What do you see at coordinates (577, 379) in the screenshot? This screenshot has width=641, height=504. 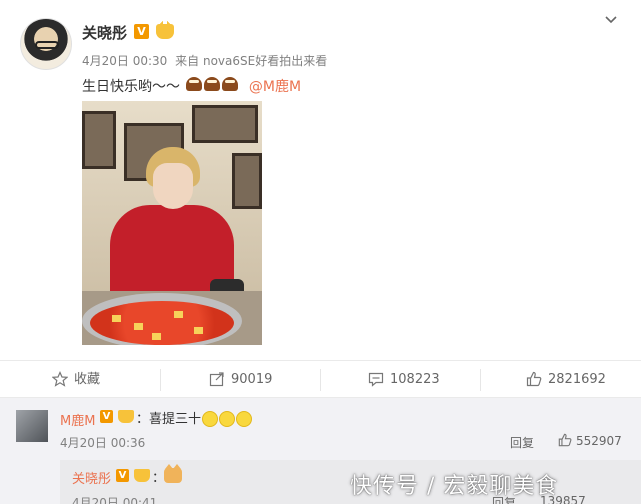 I see `like-count: 2821692` at bounding box center [577, 379].